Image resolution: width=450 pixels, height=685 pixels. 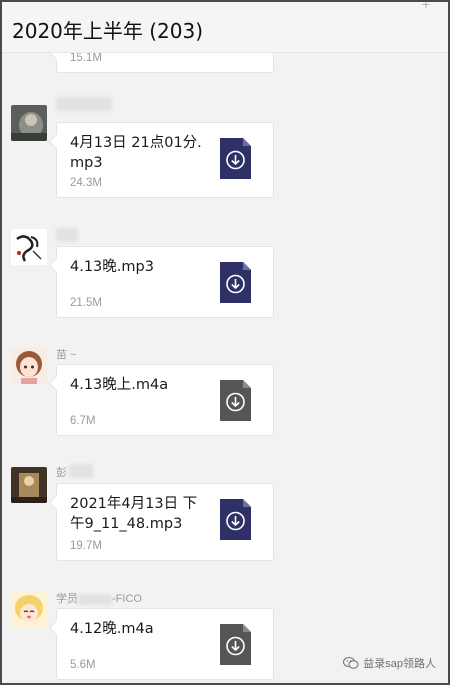 What do you see at coordinates (351, 663) in the screenshot?
I see `wechat-icon` at bounding box center [351, 663].